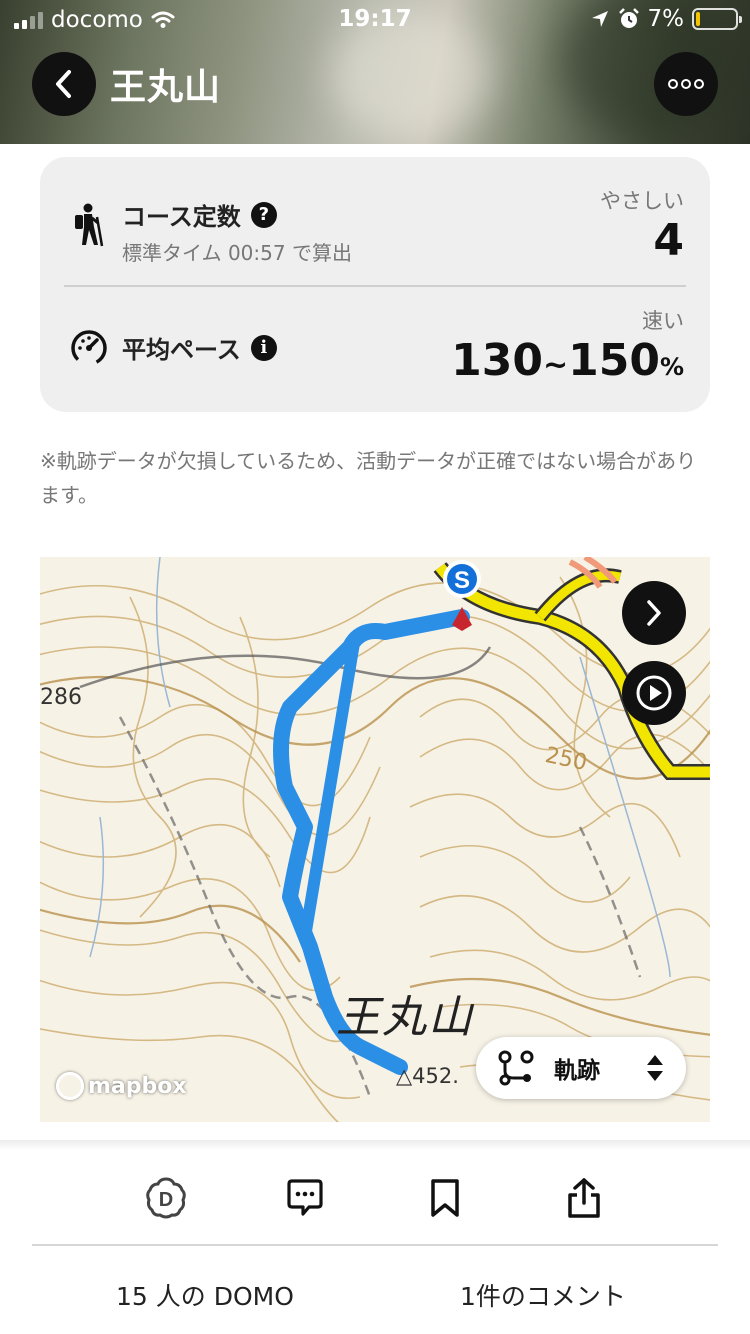 The image size is (750, 1334). Describe the element at coordinates (567, 360) in the screenshot. I see `average-pace-value: 130~150%` at that location.